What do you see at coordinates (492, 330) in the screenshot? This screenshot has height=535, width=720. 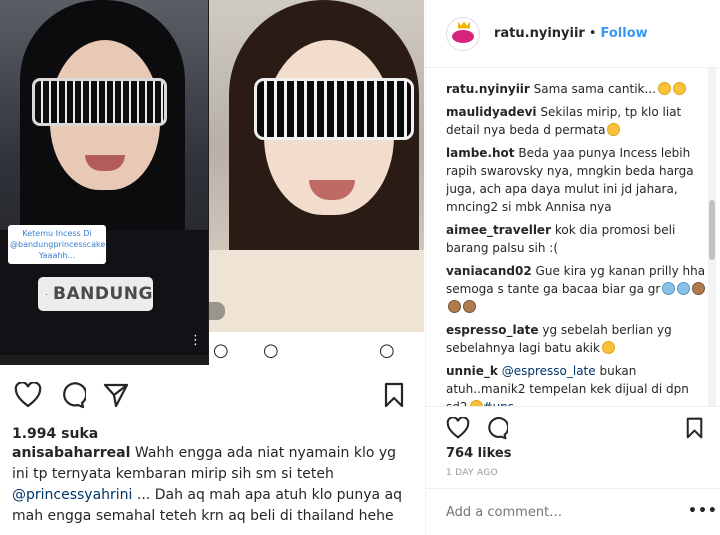 I see `comment-username: espresso_late` at bounding box center [492, 330].